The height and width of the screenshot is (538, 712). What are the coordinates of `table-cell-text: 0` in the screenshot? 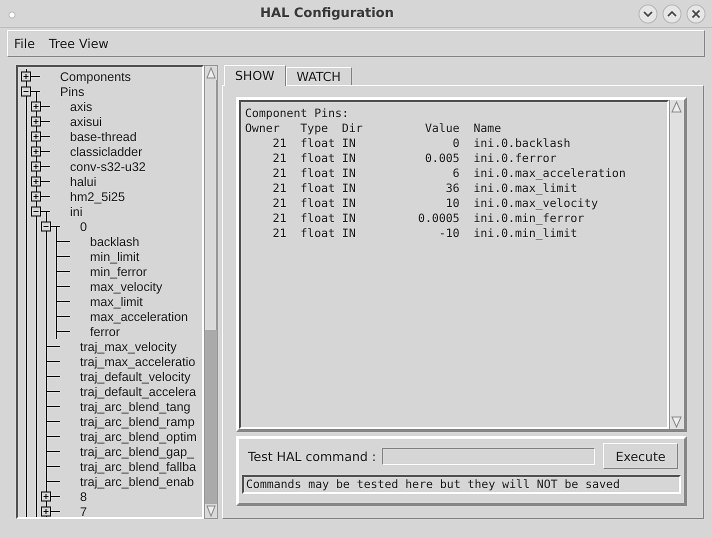 It's located at (456, 143).